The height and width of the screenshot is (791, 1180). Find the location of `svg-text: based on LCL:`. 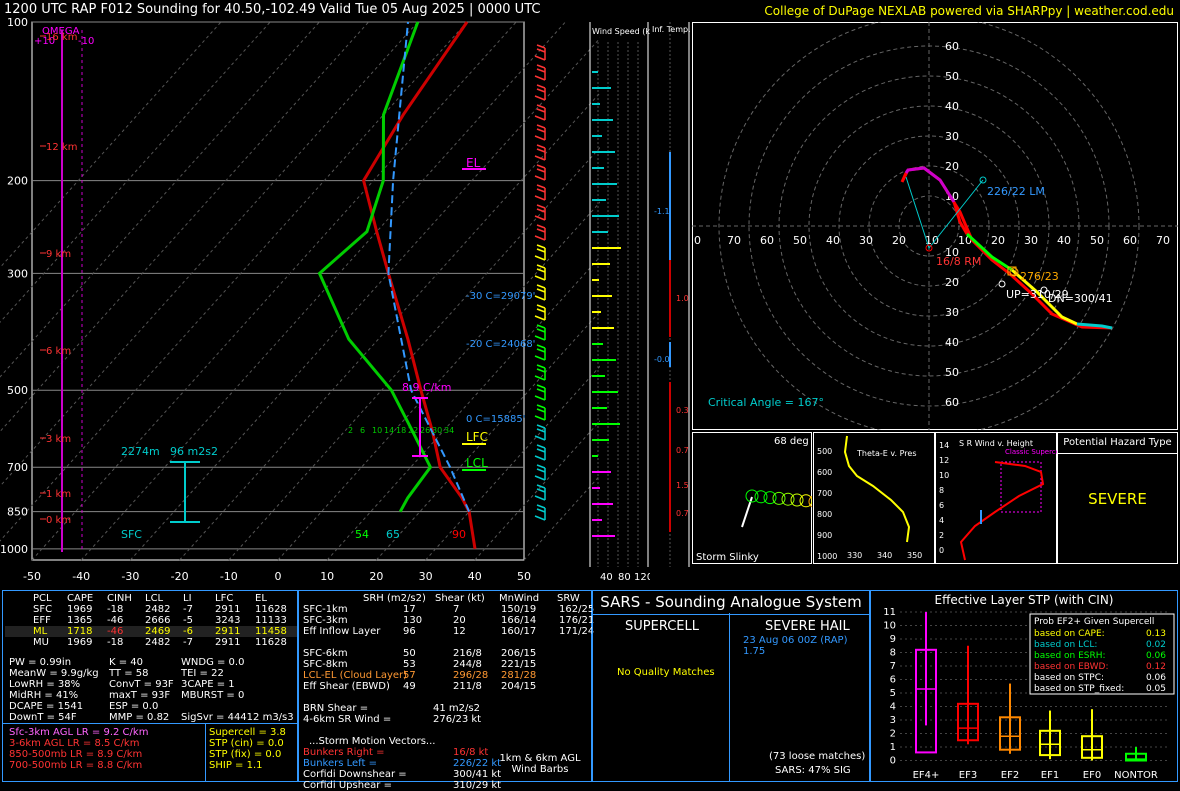

svg-text: based on LCL: is located at coordinates (1065, 645).